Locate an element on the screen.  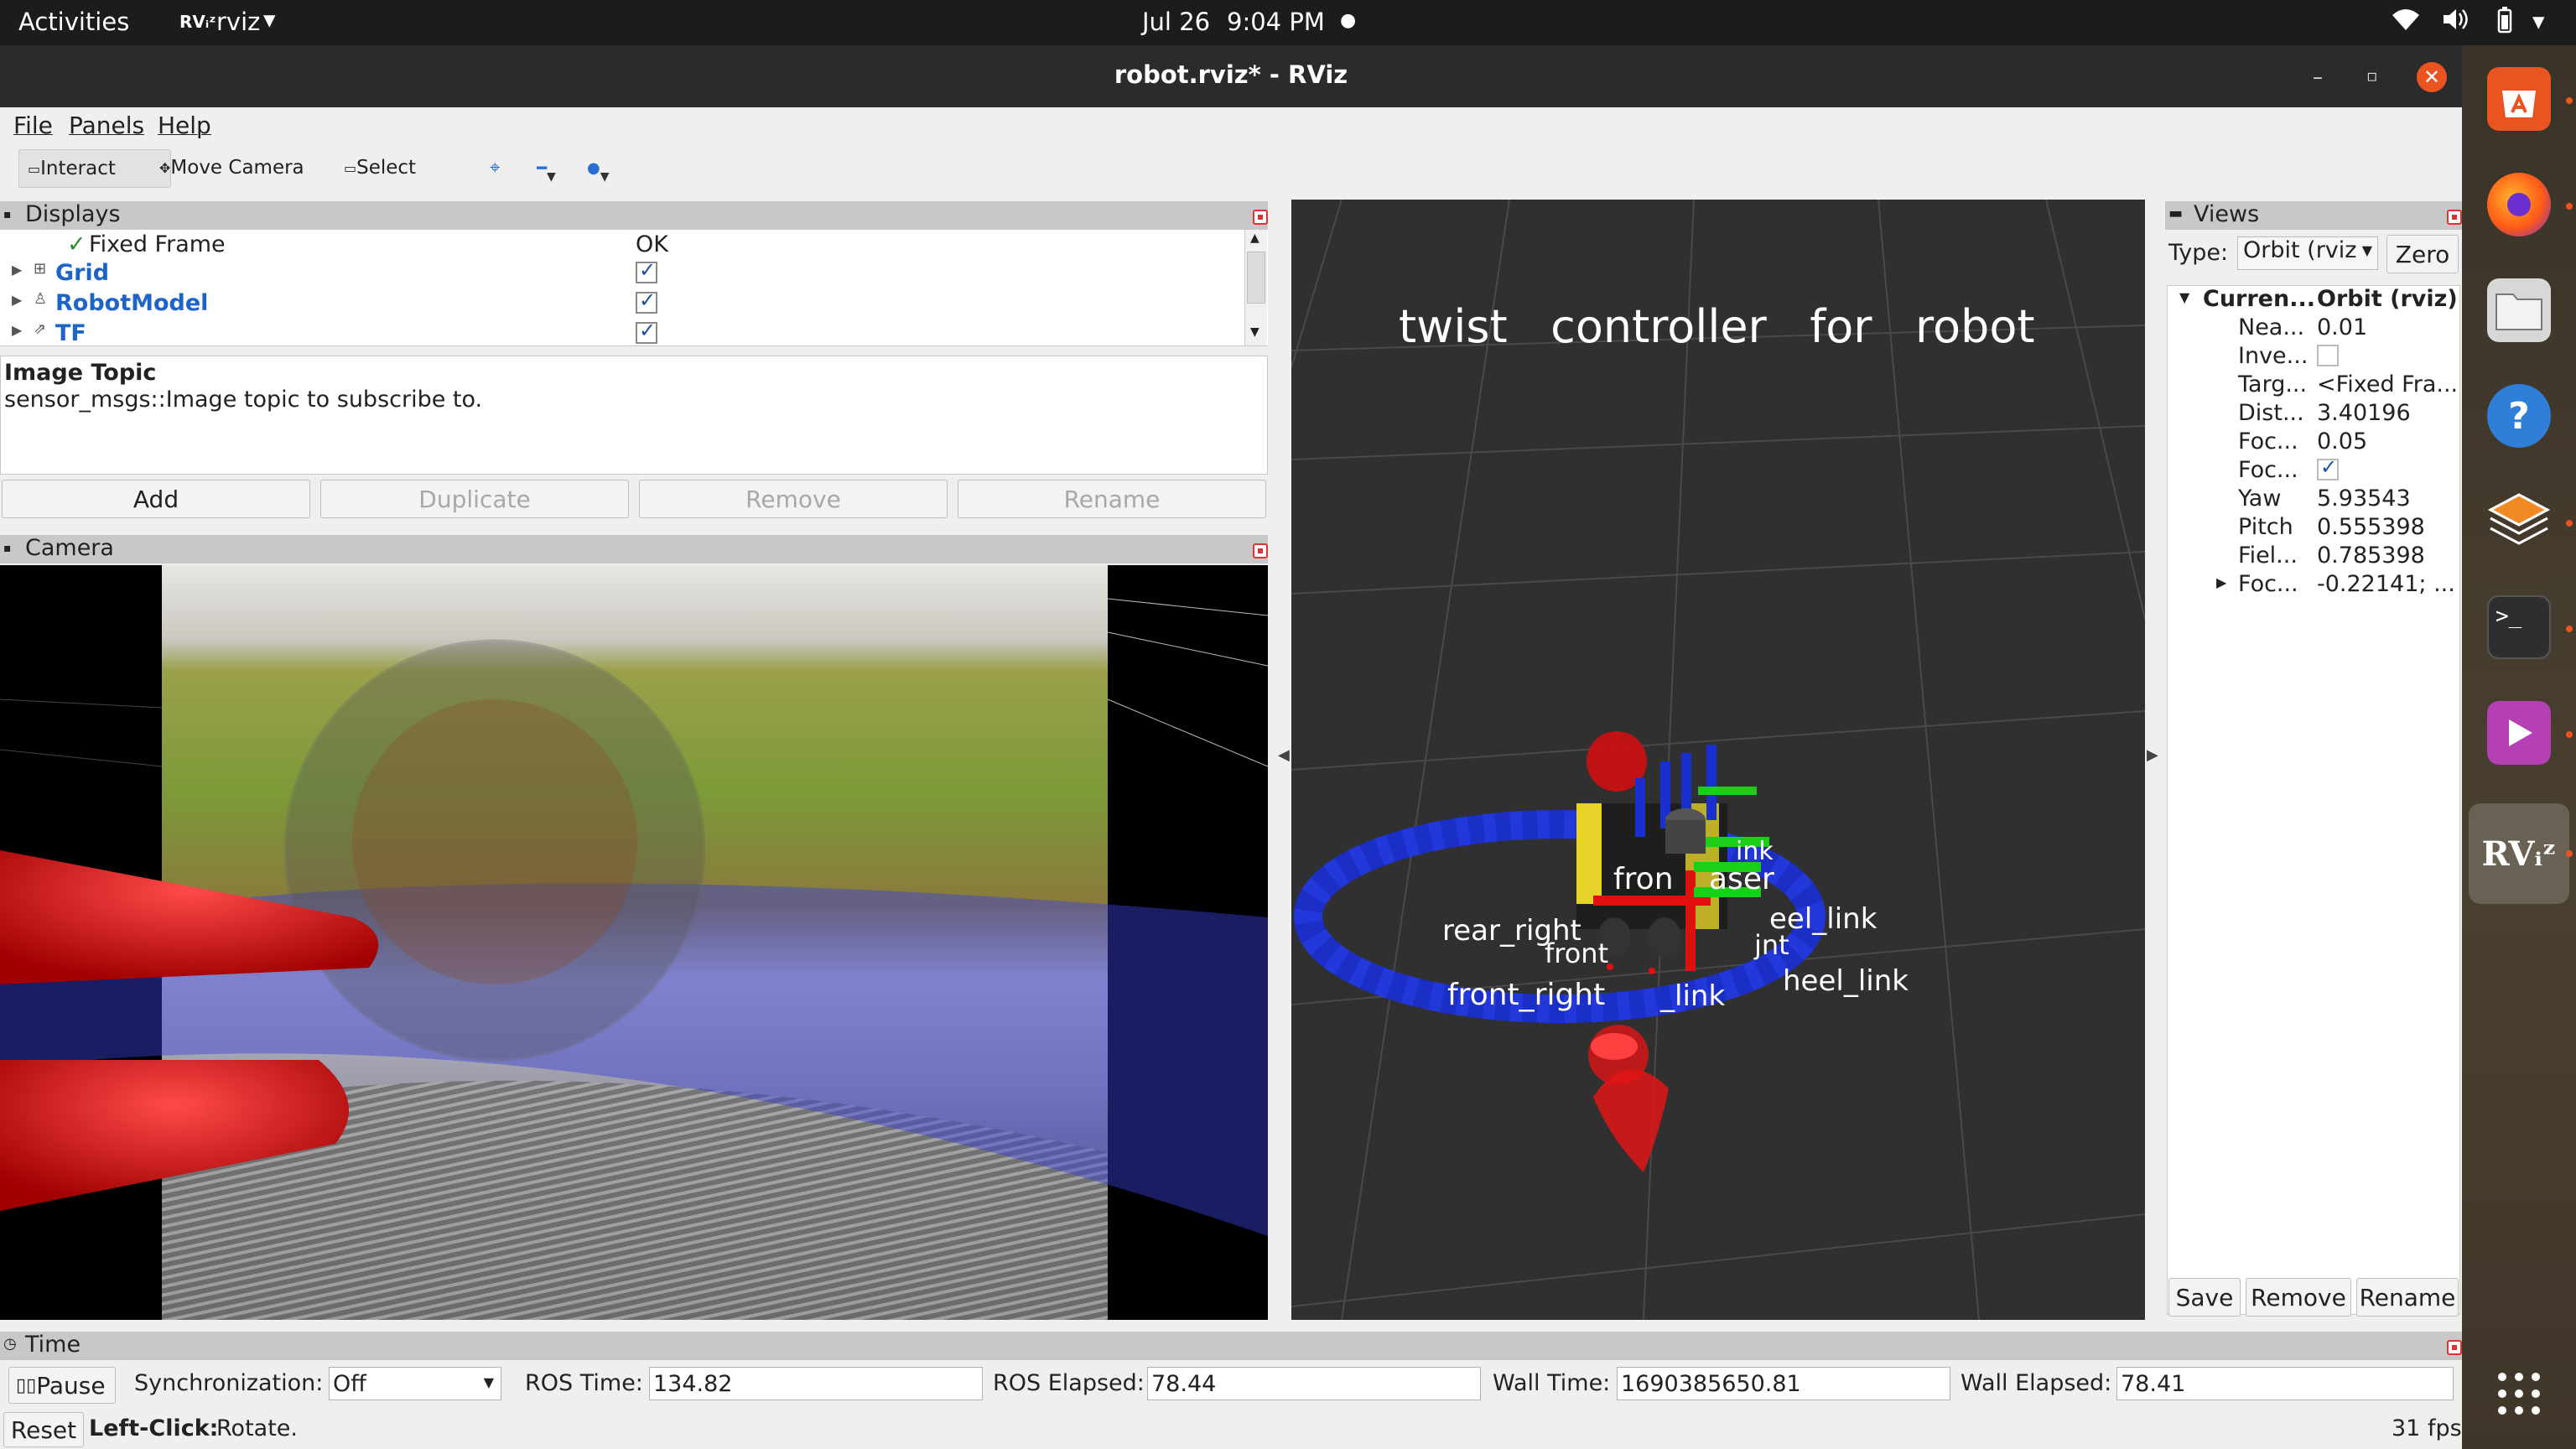
sync-dropdown: Off ▼ is located at coordinates (415, 1383).